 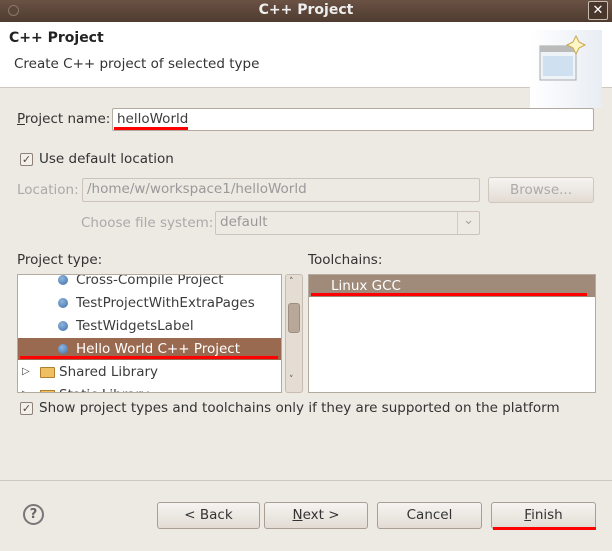 I want to click on cancel-button: Cancel, so click(x=429, y=515).